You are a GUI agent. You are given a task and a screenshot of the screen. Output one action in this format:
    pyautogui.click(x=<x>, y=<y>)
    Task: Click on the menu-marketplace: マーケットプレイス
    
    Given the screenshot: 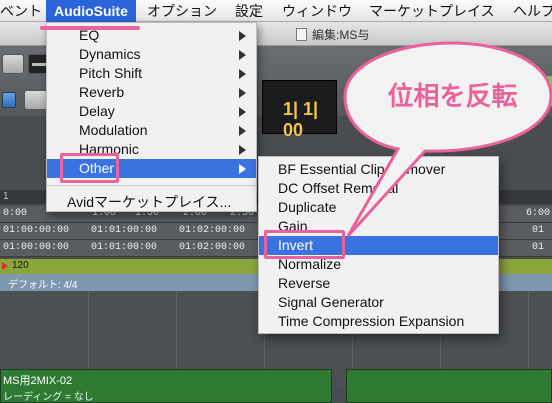 What is the action you would take?
    pyautogui.click(x=432, y=11)
    